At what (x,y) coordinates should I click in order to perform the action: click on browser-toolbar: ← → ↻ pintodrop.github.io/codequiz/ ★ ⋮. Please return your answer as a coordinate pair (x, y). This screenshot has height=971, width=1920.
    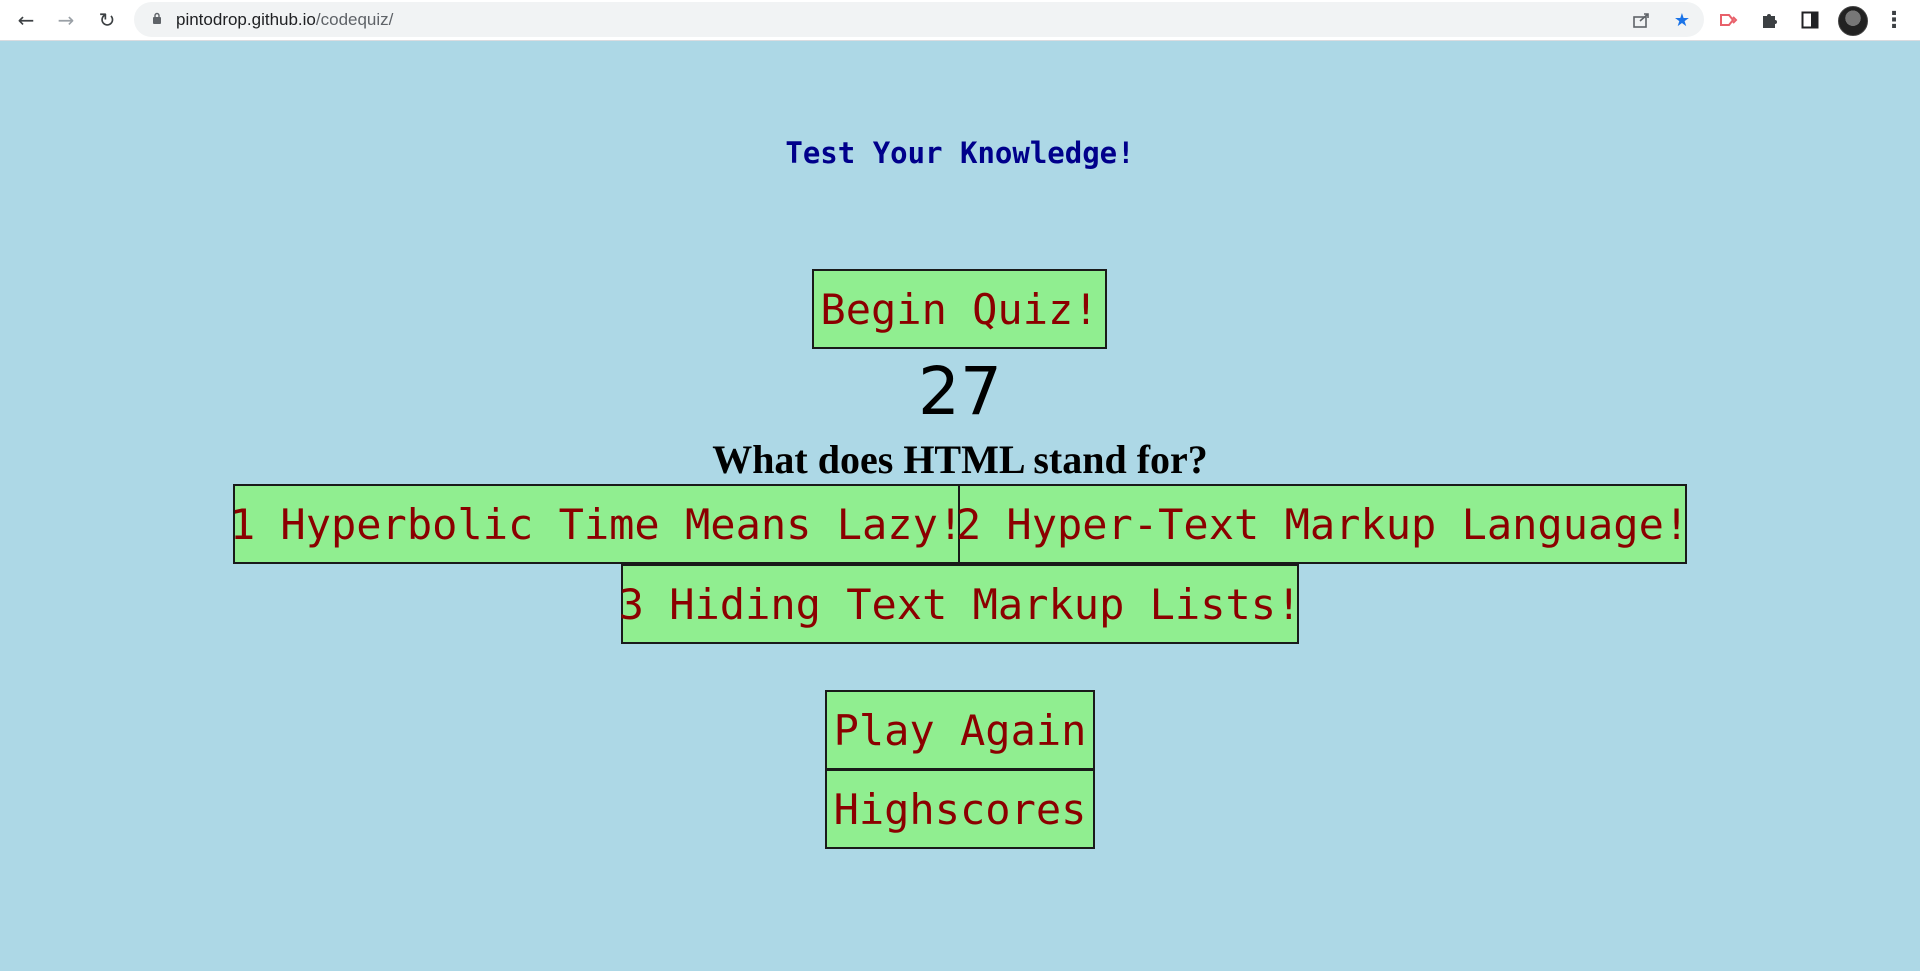
    Looking at the image, I should click on (960, 20).